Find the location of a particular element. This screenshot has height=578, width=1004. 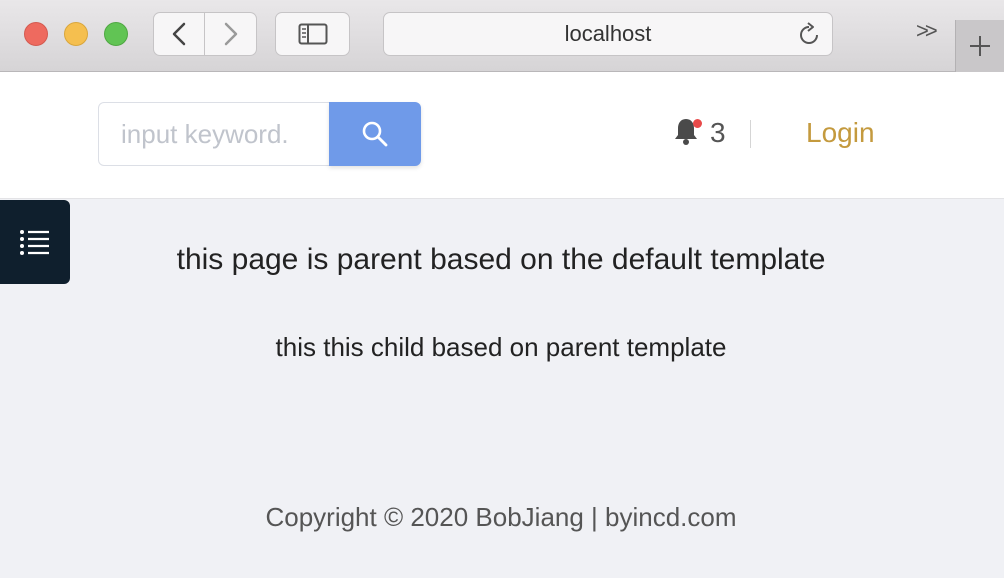

notification-count: 3 is located at coordinates (718, 132).